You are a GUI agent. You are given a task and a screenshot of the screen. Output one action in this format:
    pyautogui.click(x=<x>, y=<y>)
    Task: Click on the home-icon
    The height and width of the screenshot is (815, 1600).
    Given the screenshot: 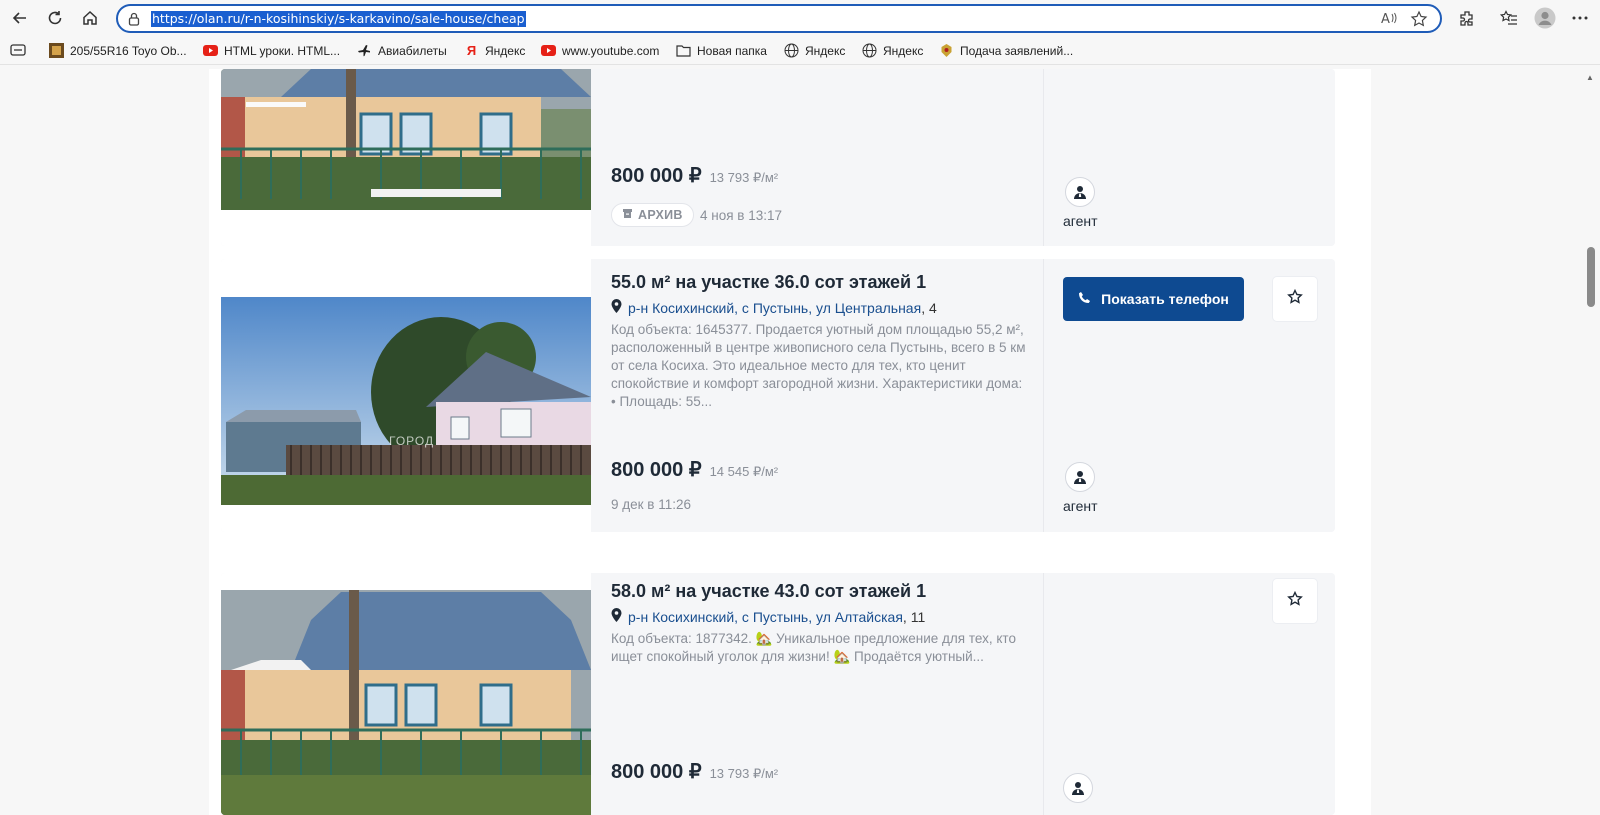 What is the action you would take?
    pyautogui.click(x=90, y=18)
    